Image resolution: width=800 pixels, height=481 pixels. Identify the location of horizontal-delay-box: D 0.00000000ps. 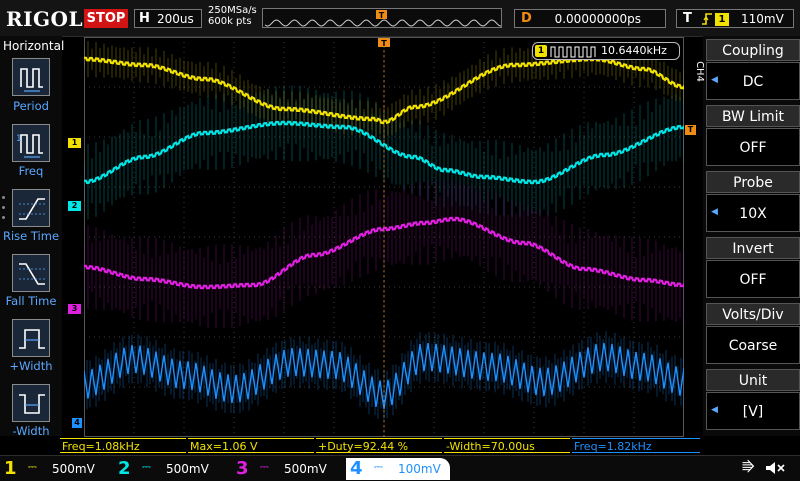
(590, 18).